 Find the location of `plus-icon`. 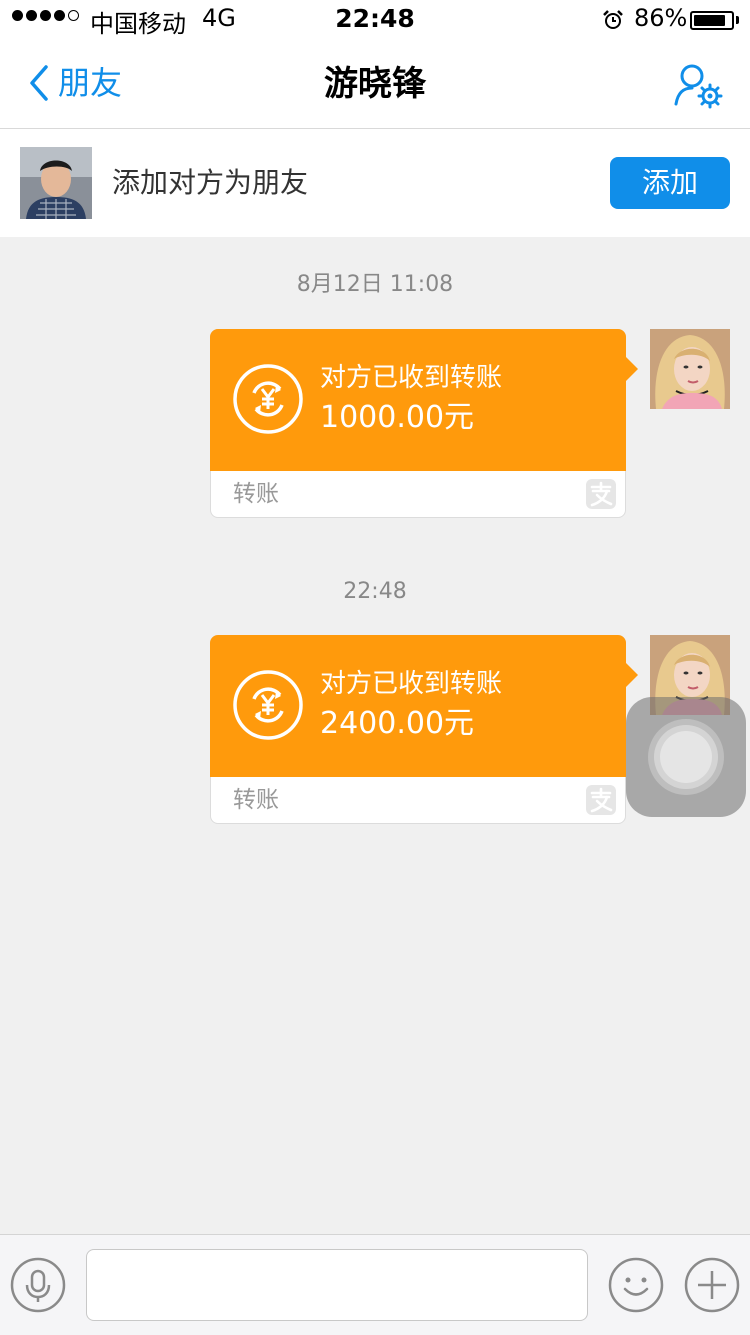

plus-icon is located at coordinates (712, 1285).